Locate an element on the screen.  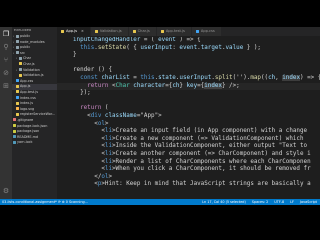
editor-tab: App.test.js is located at coordinates (174, 31).